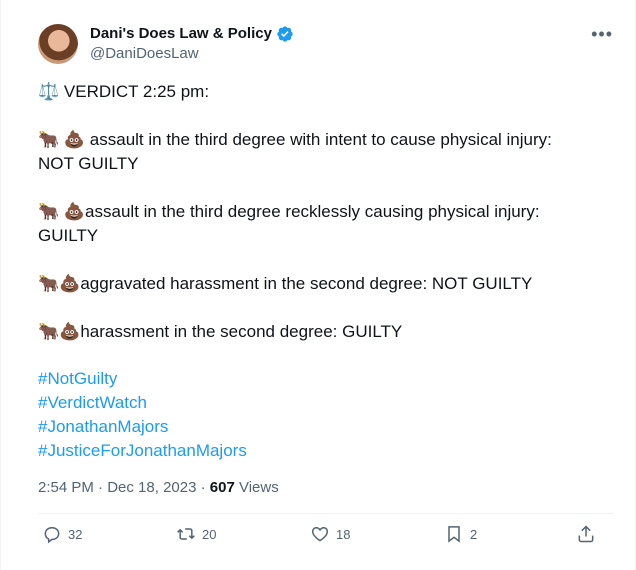 The image size is (636, 570). Describe the element at coordinates (343, 534) in the screenshot. I see `like-count: 18` at that location.